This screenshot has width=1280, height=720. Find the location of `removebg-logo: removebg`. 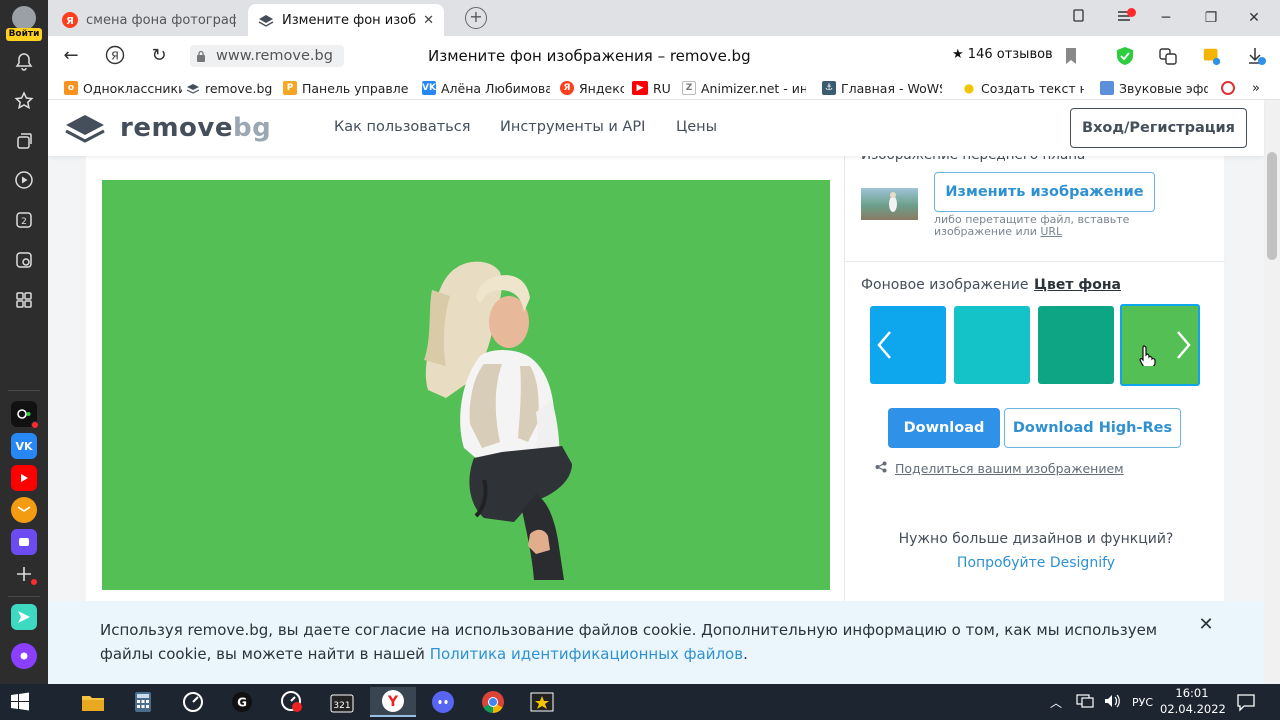

removebg-logo: removebg is located at coordinates (167, 128).